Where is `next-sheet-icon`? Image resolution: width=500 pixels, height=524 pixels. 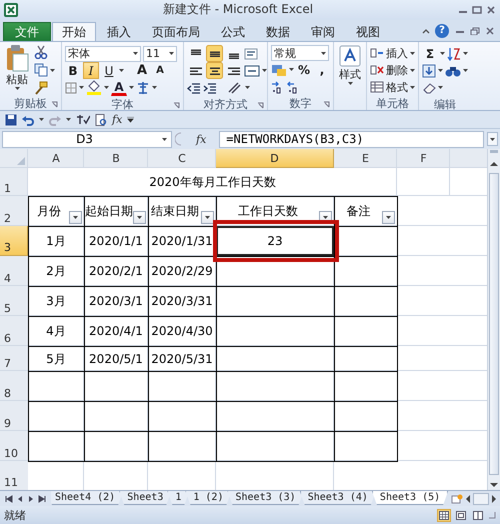 next-sheet-icon is located at coordinates (31, 498).